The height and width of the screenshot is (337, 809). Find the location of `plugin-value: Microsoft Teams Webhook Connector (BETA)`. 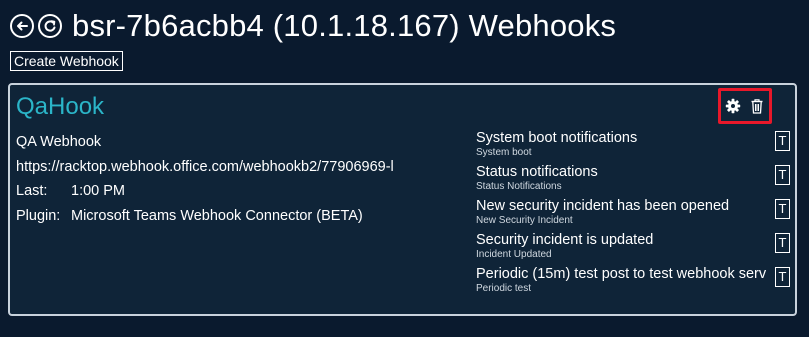

plugin-value: Microsoft Teams Webhook Connector (BETA) is located at coordinates (217, 215).